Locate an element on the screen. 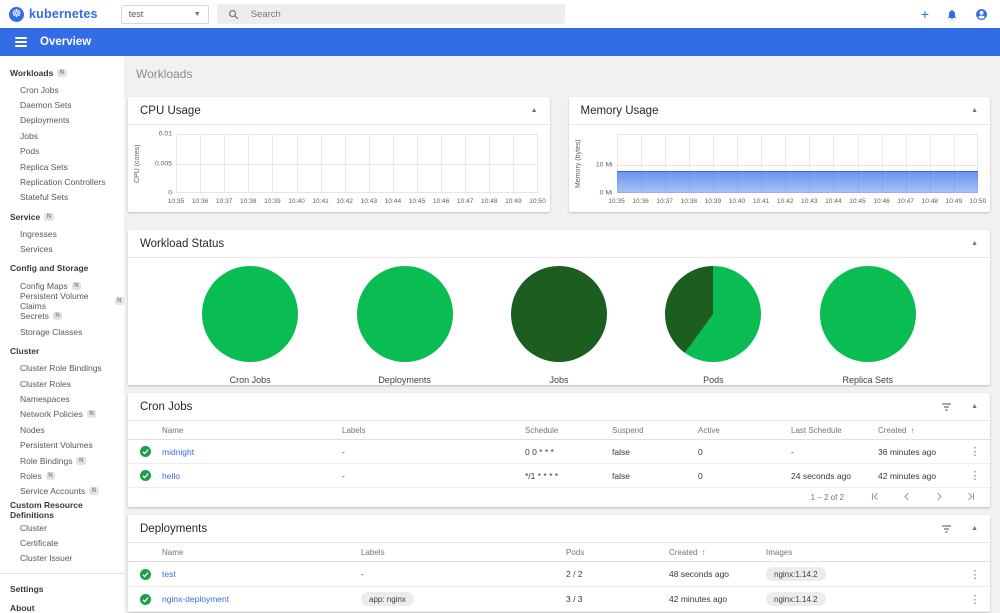  table-row: test - 2 / 2 48 seconds ago nginx:1.14.2 ⋮ is located at coordinates (559, 574).